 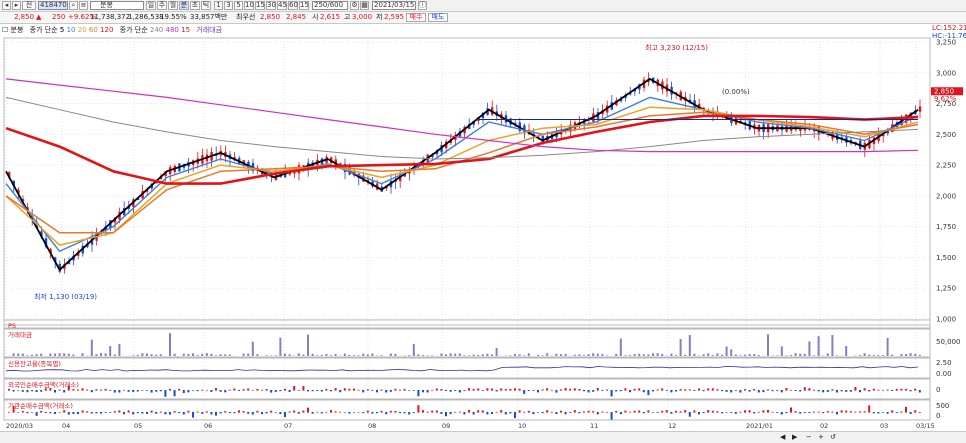 What do you see at coordinates (29, 5) in the screenshot?
I see `market-select: 전` at bounding box center [29, 5].